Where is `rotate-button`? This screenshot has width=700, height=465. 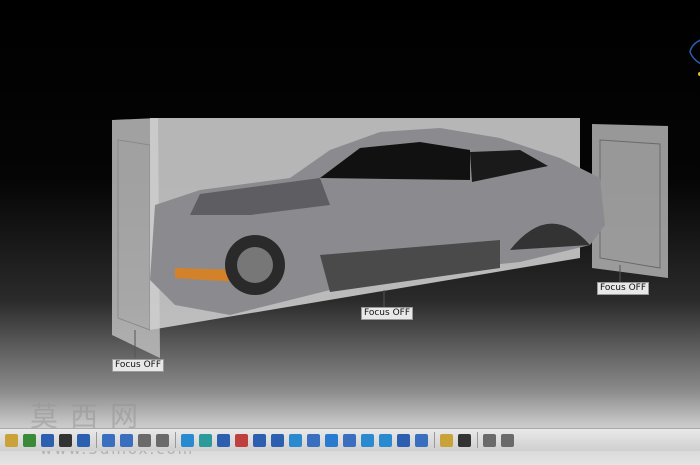 rotate-button is located at coordinates (241, 440).